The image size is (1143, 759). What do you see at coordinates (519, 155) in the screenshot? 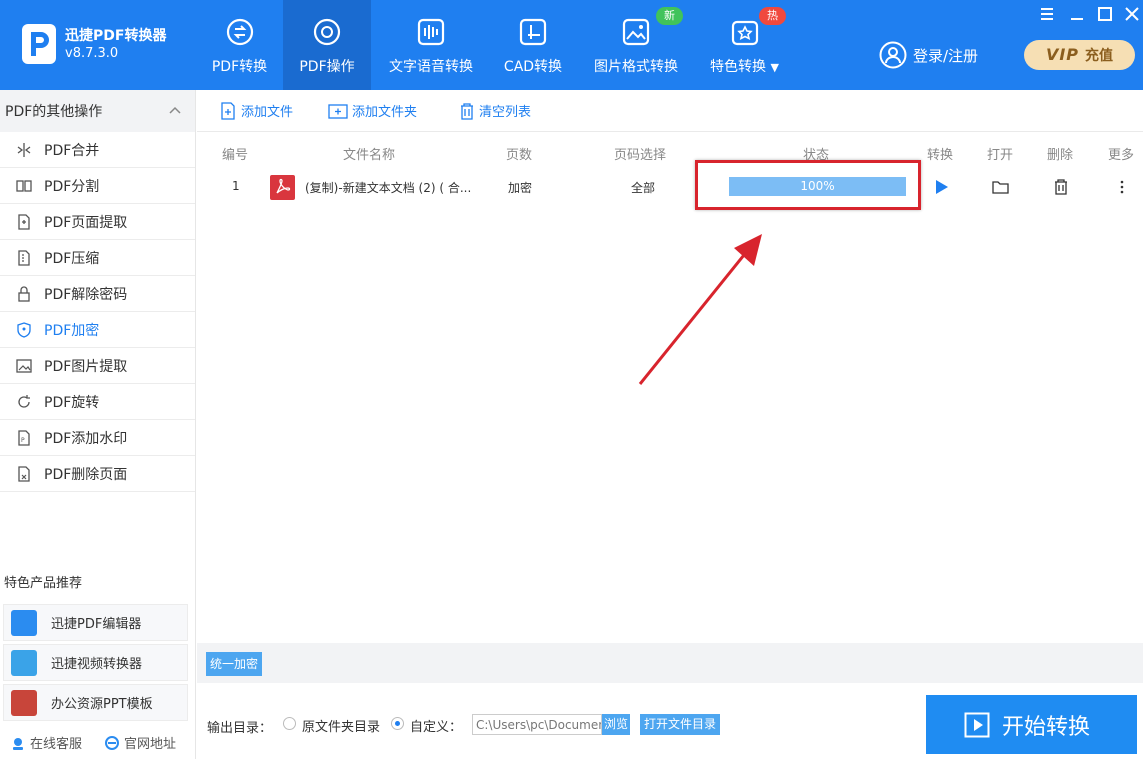
I see `column-pages: 页数` at bounding box center [519, 155].